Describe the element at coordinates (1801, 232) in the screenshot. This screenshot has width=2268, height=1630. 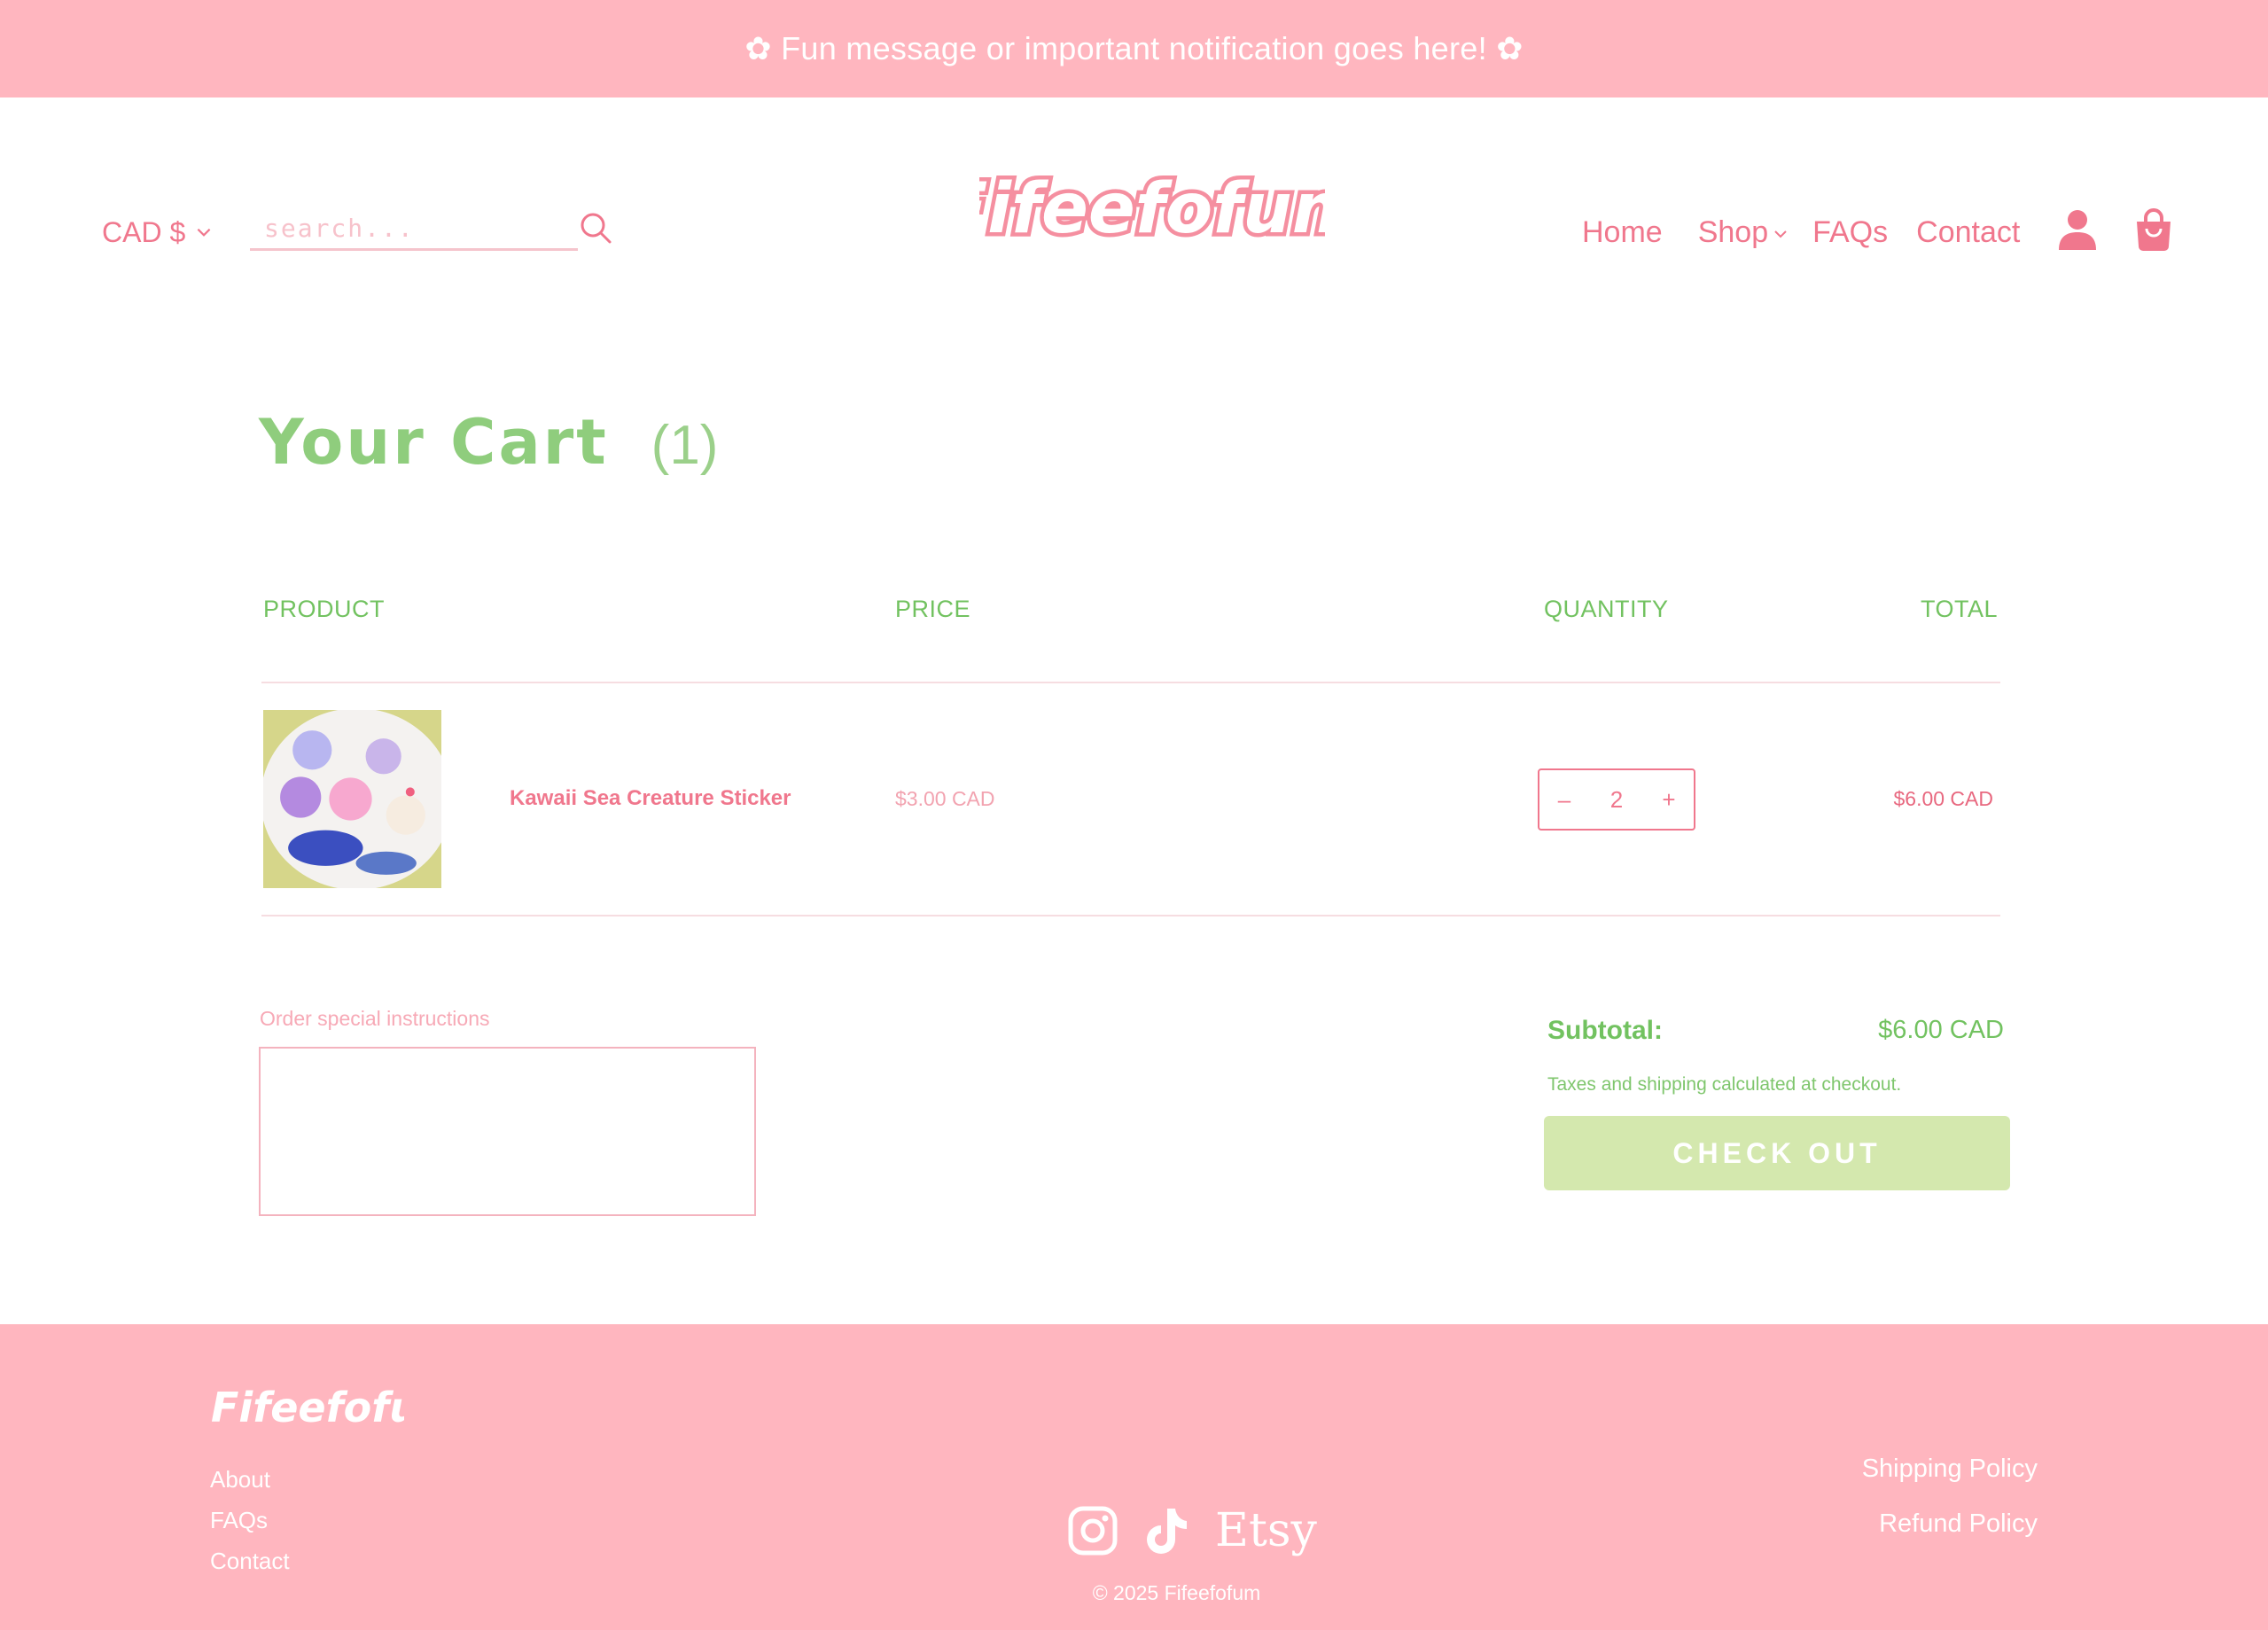
I see `main-nav: Home Shop FAQs Contact` at that location.